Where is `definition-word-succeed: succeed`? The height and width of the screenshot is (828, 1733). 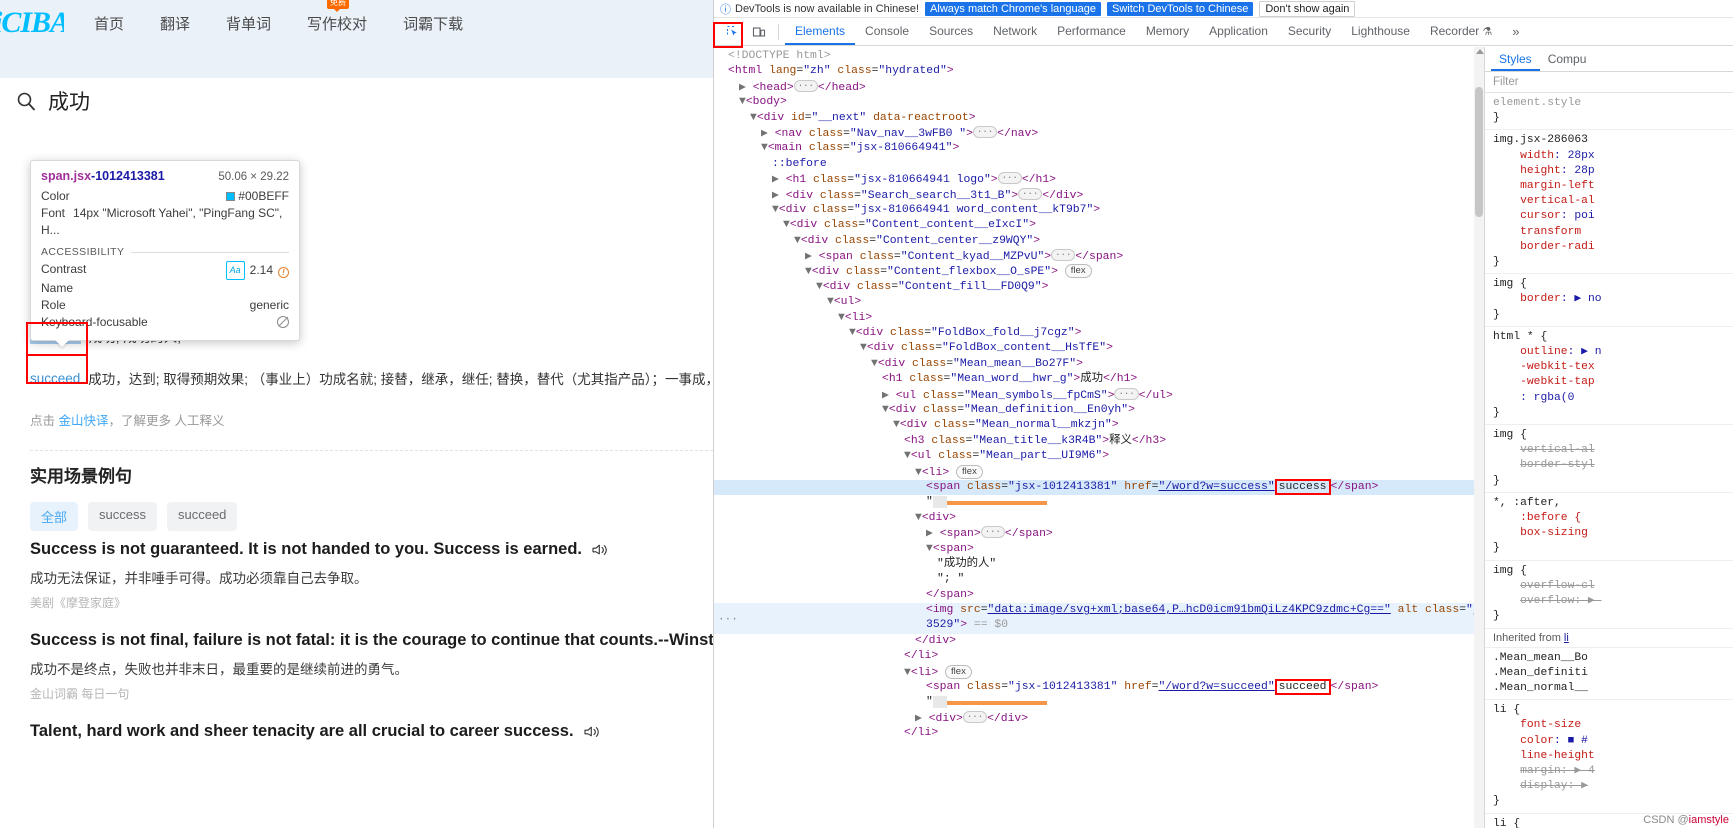 definition-word-succeed: succeed is located at coordinates (55, 378).